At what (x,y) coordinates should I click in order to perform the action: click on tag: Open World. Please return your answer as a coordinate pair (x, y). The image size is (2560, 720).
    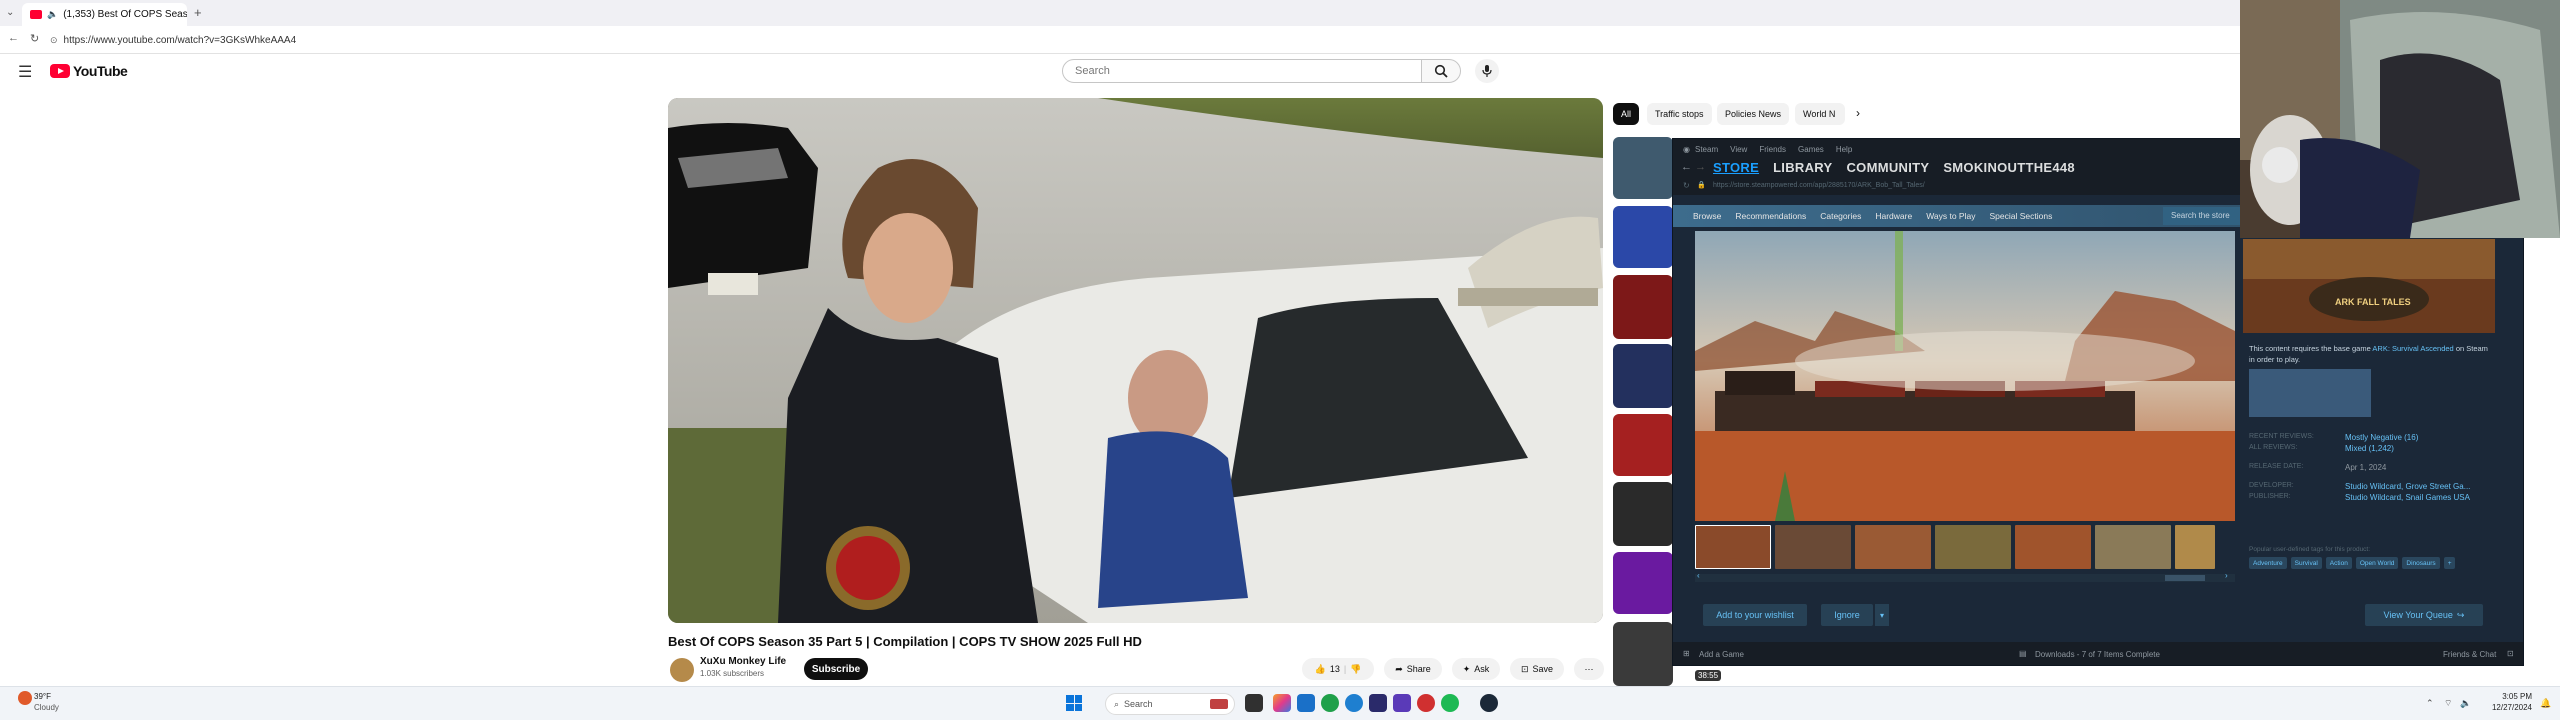
    Looking at the image, I should click on (2377, 563).